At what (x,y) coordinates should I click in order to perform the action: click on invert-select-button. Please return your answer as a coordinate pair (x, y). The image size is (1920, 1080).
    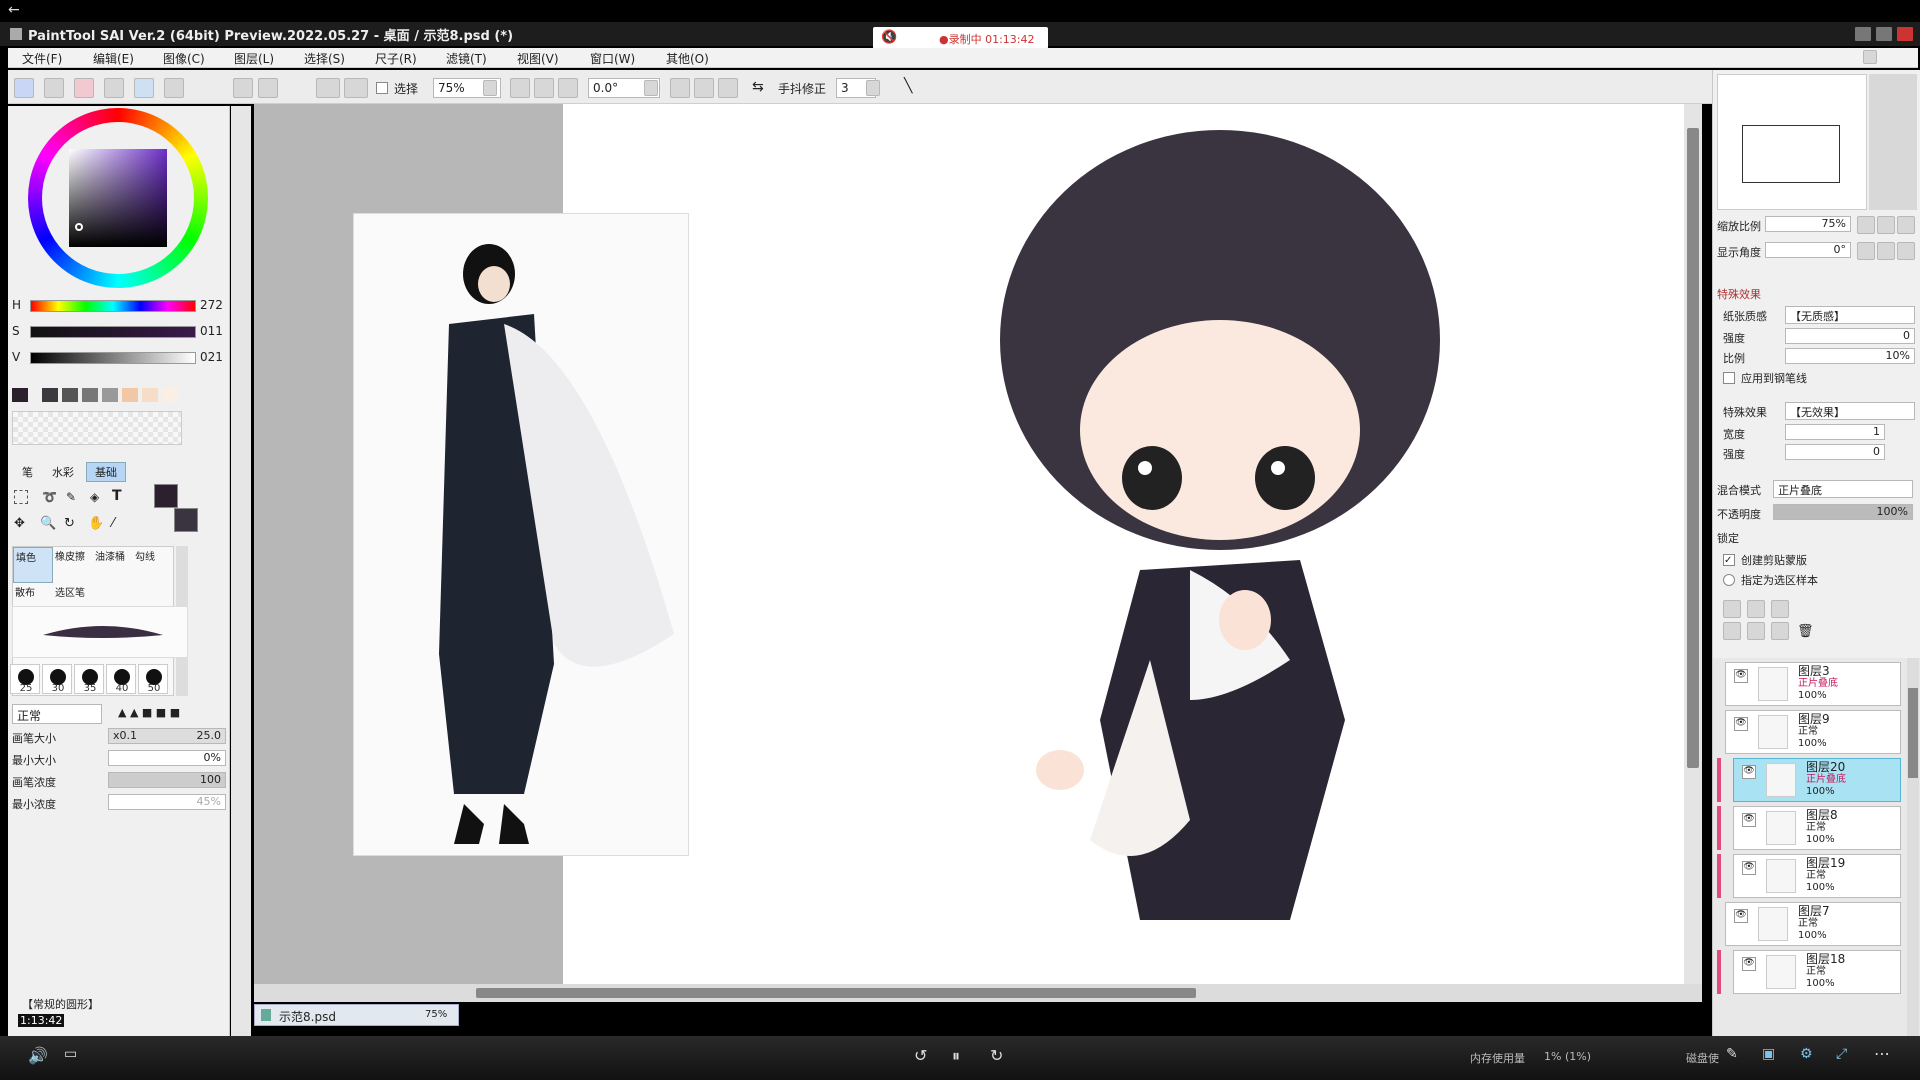
    Looking at the image, I should click on (356, 88).